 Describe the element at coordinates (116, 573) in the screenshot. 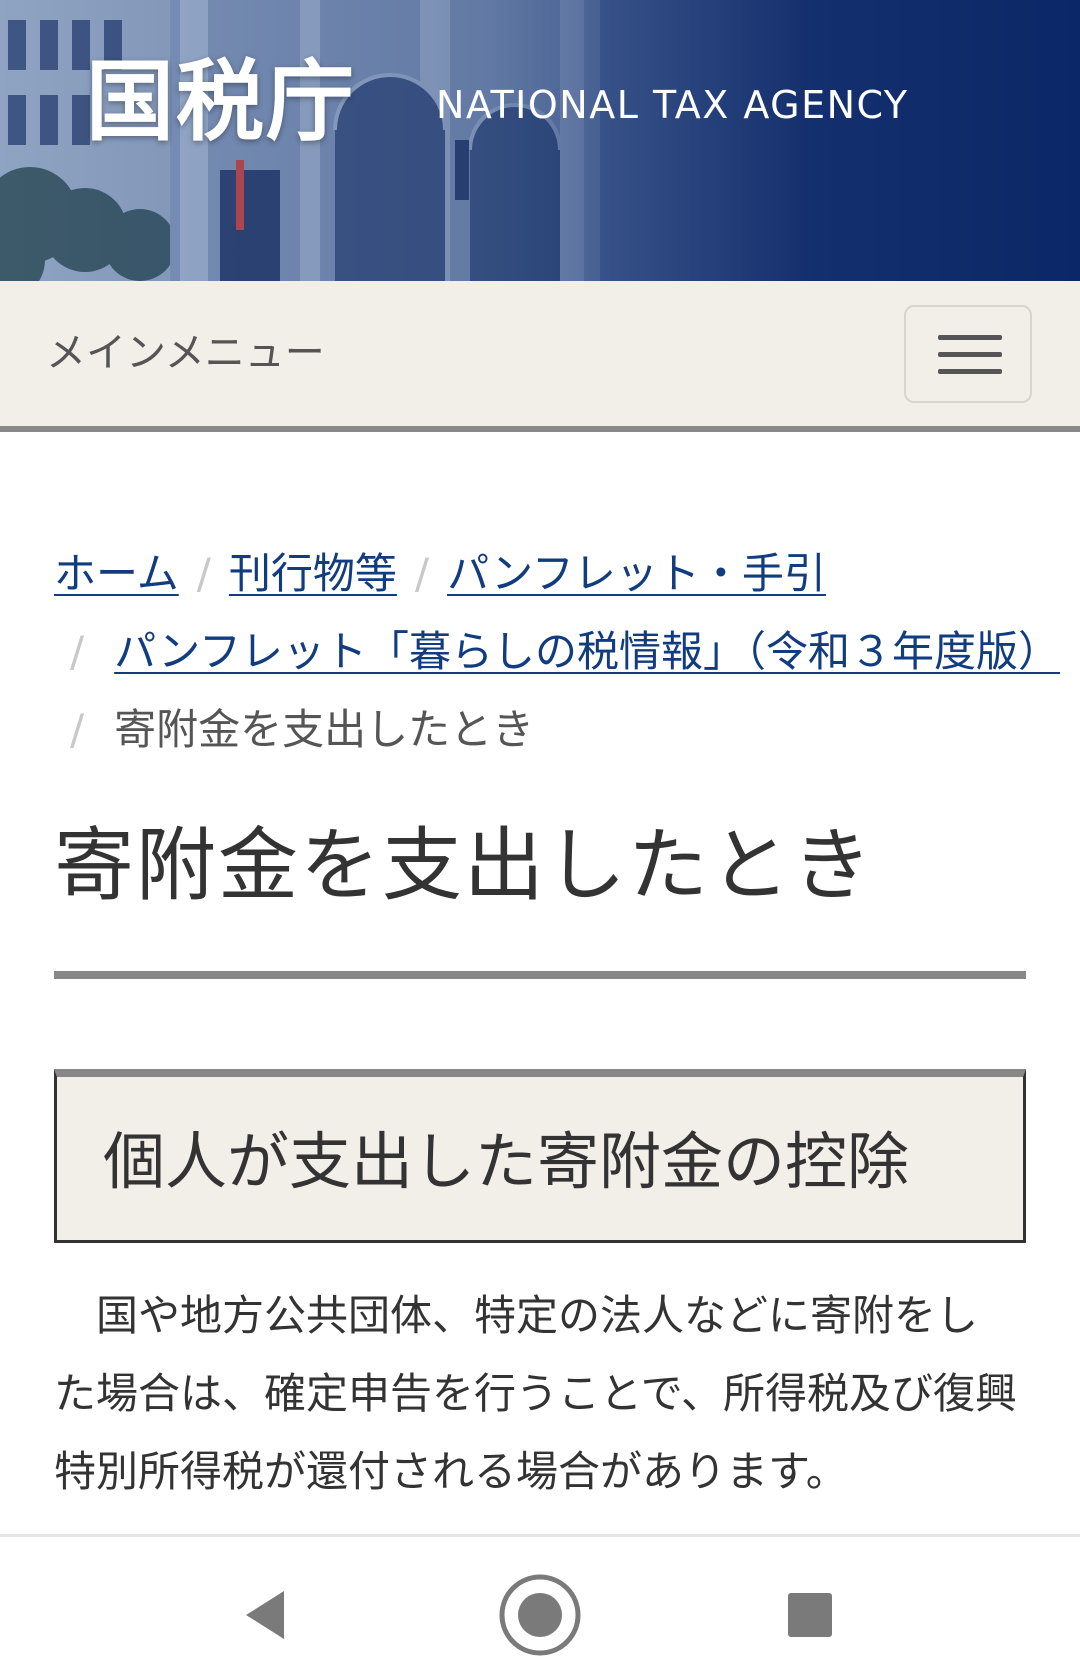

I see `breadcrumb-home-link: ホーム` at that location.